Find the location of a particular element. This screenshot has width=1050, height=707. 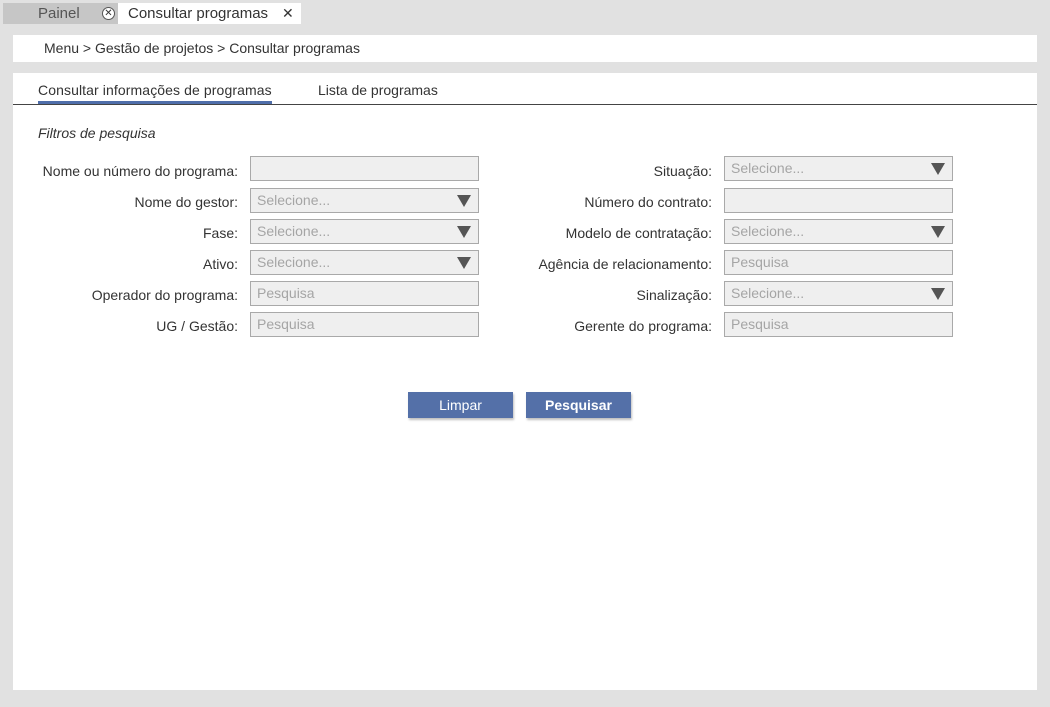

label-ug-gestao: UG / Gestão: is located at coordinates (197, 326).